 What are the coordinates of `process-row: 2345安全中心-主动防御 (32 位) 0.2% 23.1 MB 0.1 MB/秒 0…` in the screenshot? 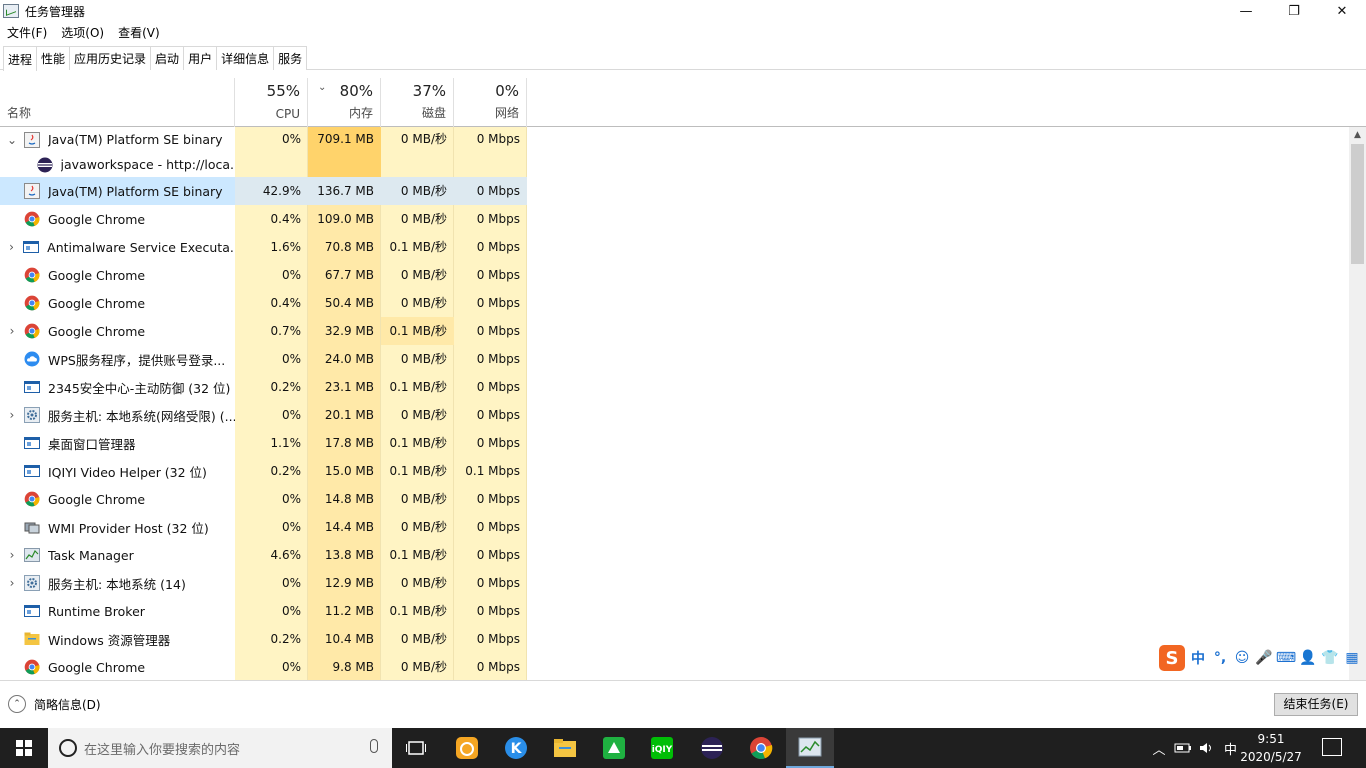 It's located at (674, 387).